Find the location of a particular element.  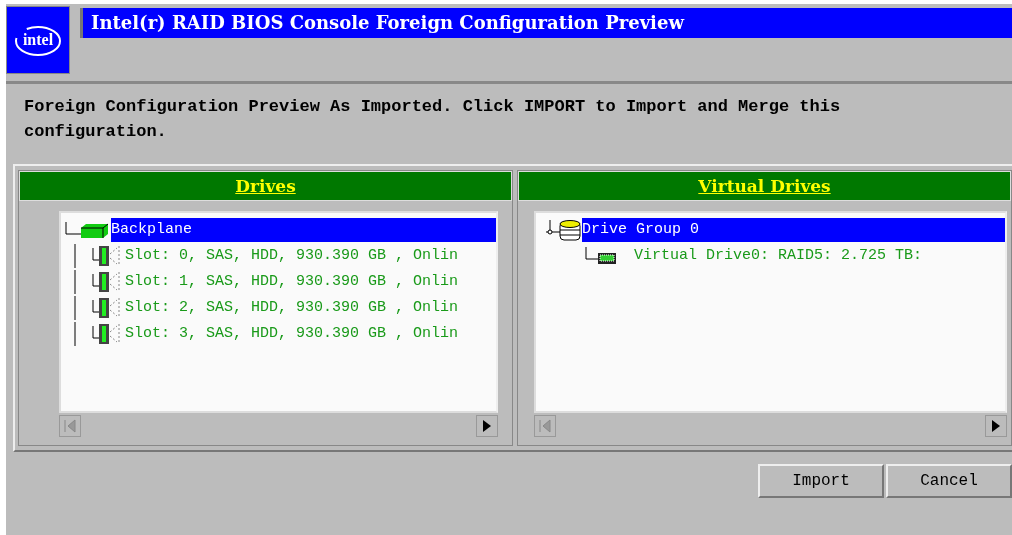

tree-item: Slot: 3, SAS, HDD, 930.390 GB , Onlin is located at coordinates (294, 334).